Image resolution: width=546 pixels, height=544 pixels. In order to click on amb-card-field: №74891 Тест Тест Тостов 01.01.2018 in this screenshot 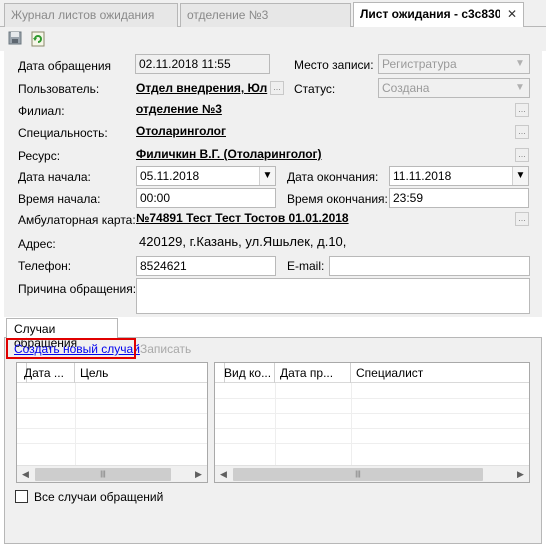, I will do `click(316, 219)`.